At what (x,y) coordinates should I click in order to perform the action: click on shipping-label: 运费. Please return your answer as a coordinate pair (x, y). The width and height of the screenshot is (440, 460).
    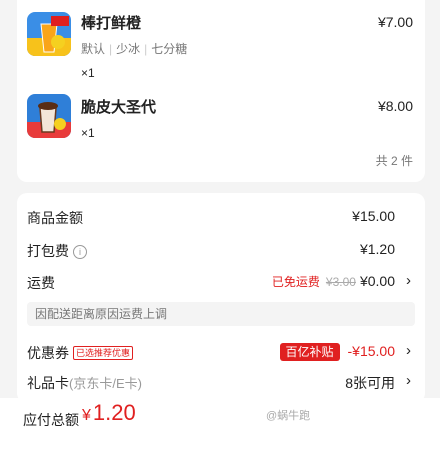
    Looking at the image, I should click on (41, 283).